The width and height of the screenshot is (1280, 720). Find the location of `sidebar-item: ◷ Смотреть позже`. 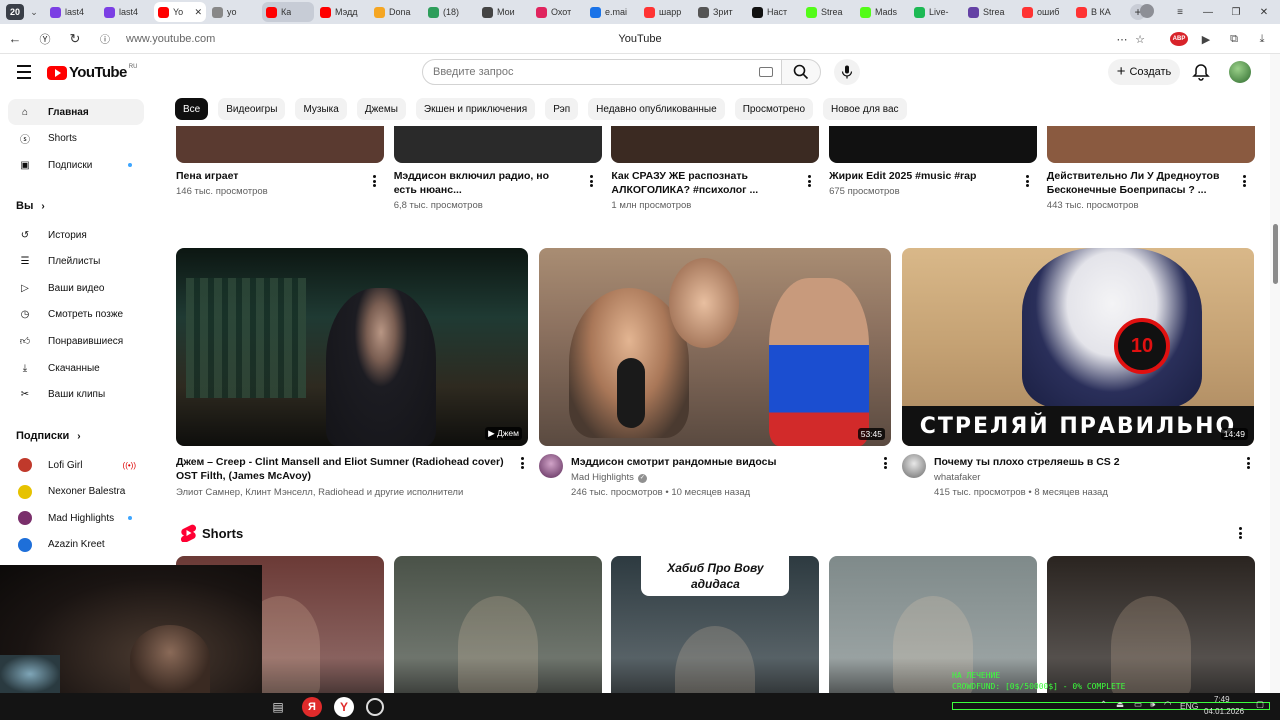

sidebar-item: ◷ Смотреть позже is located at coordinates (76, 315).